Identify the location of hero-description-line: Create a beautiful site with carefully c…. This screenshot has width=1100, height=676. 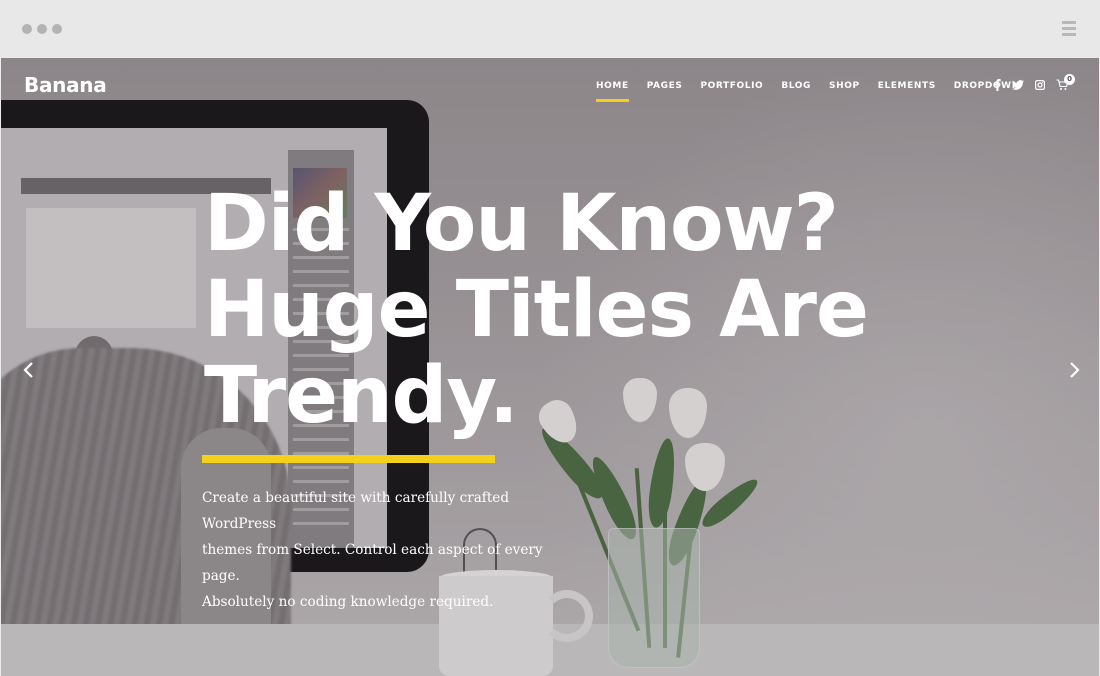
(356, 511).